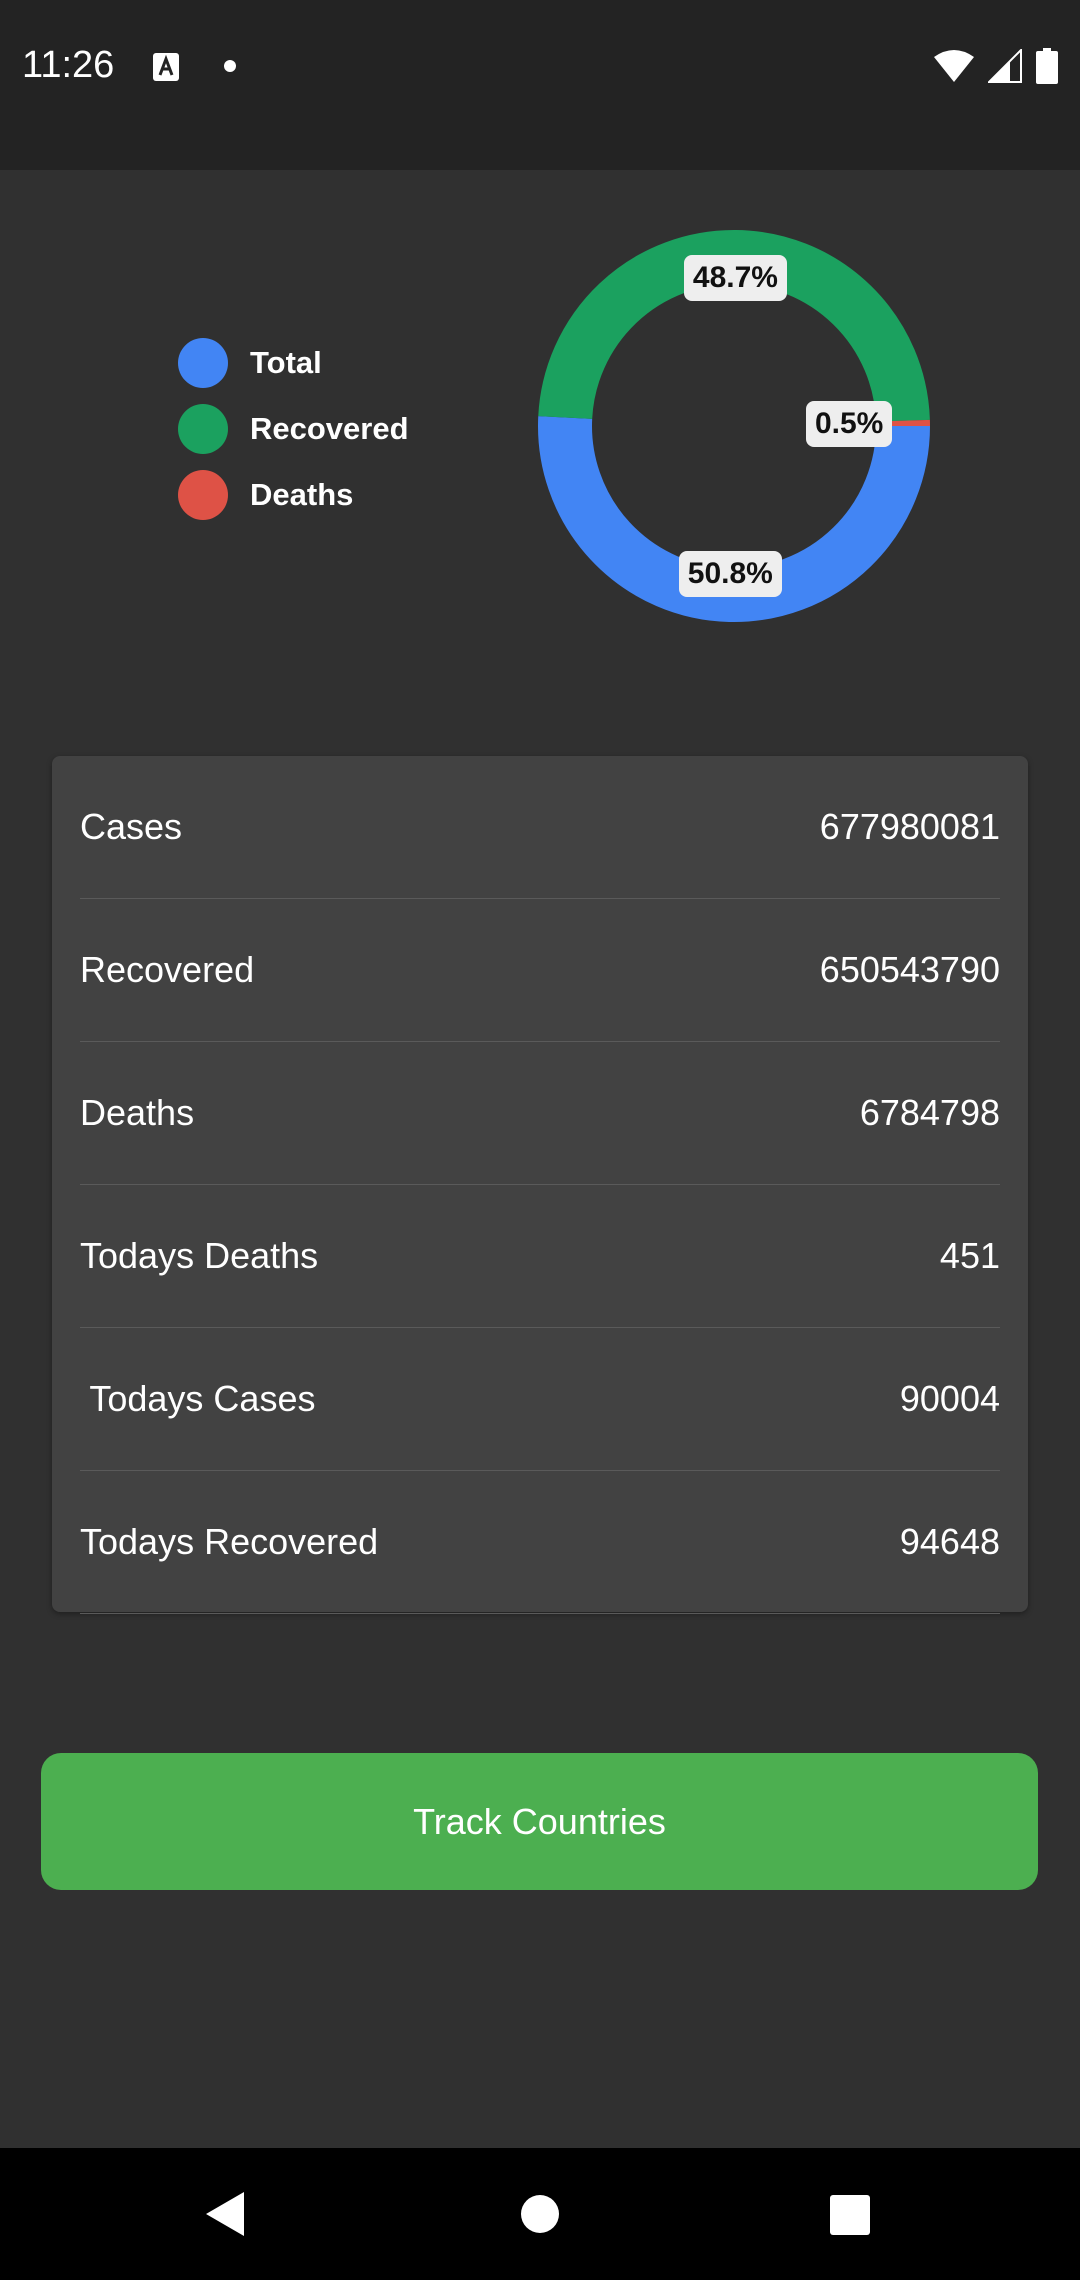  What do you see at coordinates (329, 428) in the screenshot?
I see `legend-label-recovered: Recovered` at bounding box center [329, 428].